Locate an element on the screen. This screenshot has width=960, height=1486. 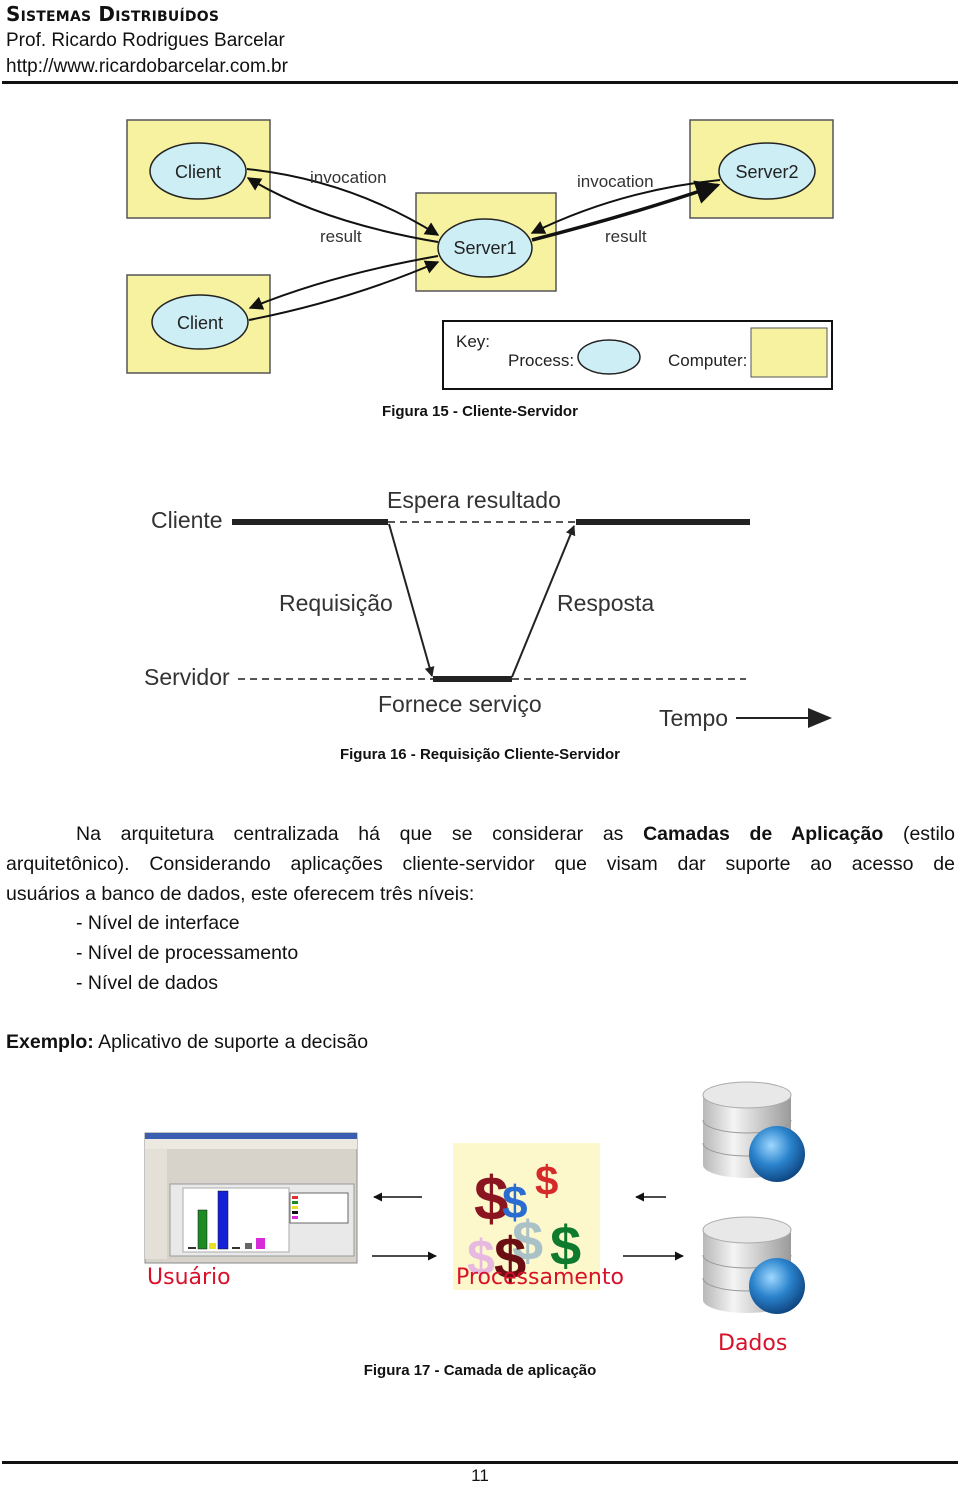
edge-label-result-left: result is located at coordinates (341, 236).